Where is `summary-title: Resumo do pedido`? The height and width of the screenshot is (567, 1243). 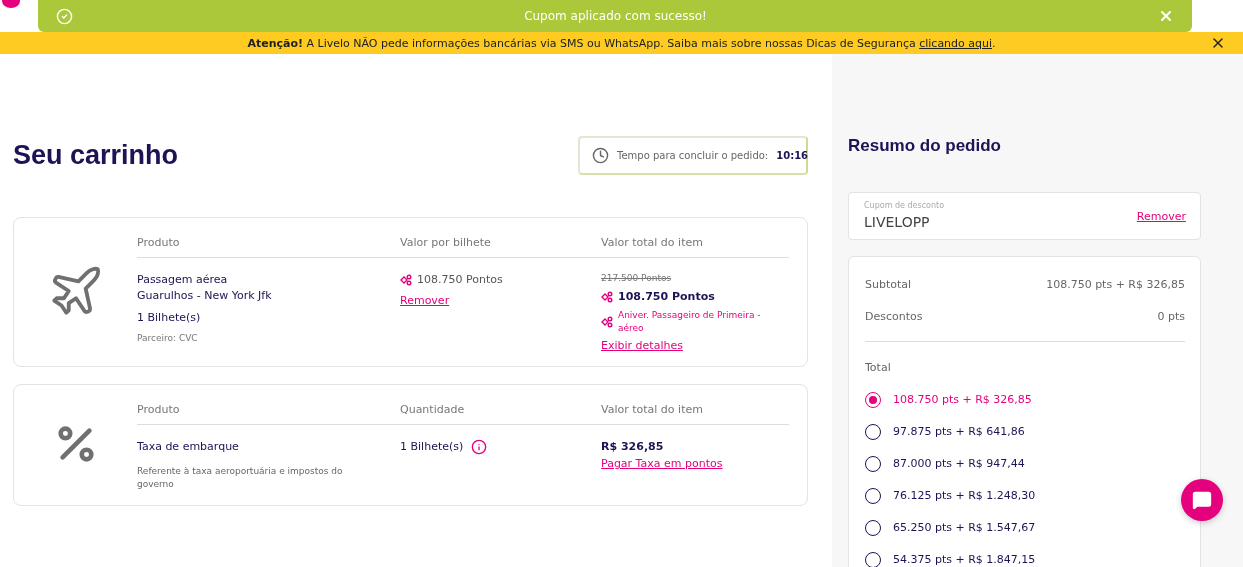 summary-title: Resumo do pedido is located at coordinates (925, 146).